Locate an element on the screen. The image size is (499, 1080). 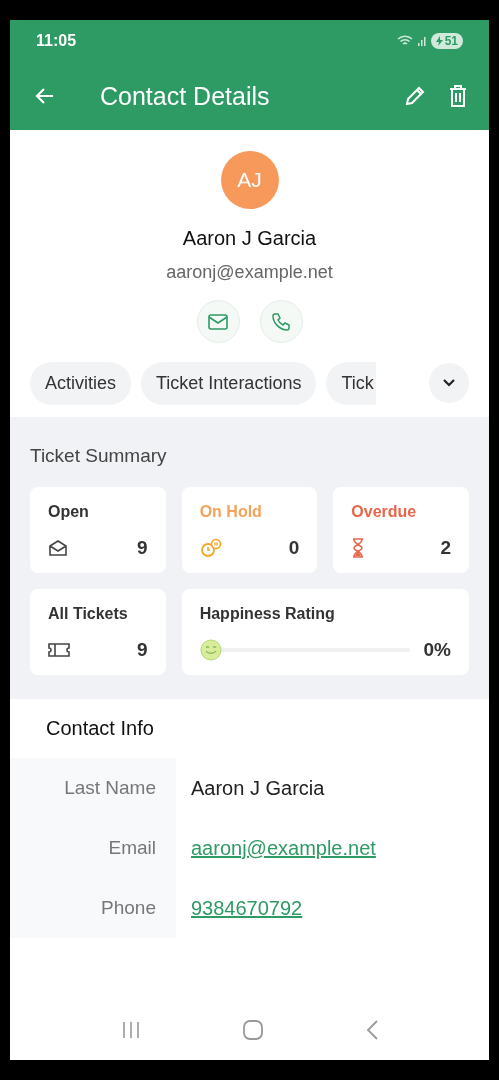
tab: Tick is located at coordinates (351, 383).